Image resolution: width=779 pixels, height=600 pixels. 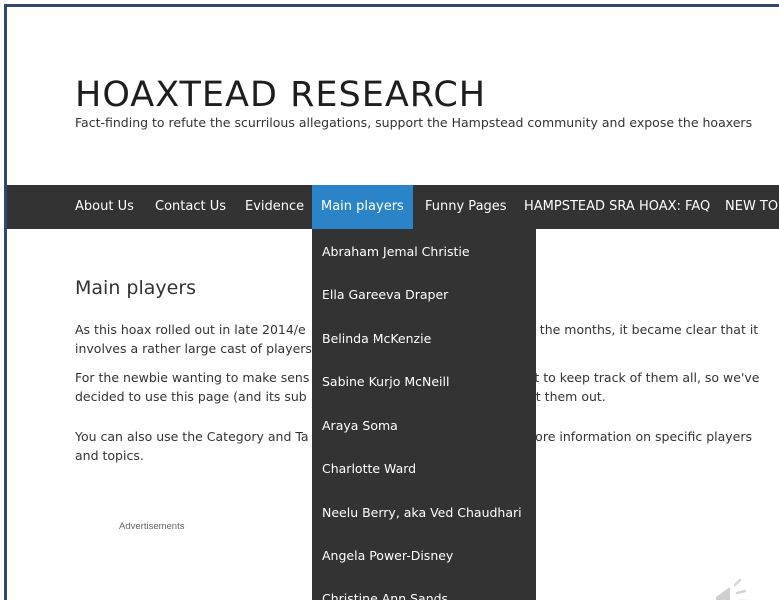 I want to click on nav-item-hampstead-sra-hoax-faq: HAMPSTEAD SRA HOAX: FAQ, so click(x=617, y=207).